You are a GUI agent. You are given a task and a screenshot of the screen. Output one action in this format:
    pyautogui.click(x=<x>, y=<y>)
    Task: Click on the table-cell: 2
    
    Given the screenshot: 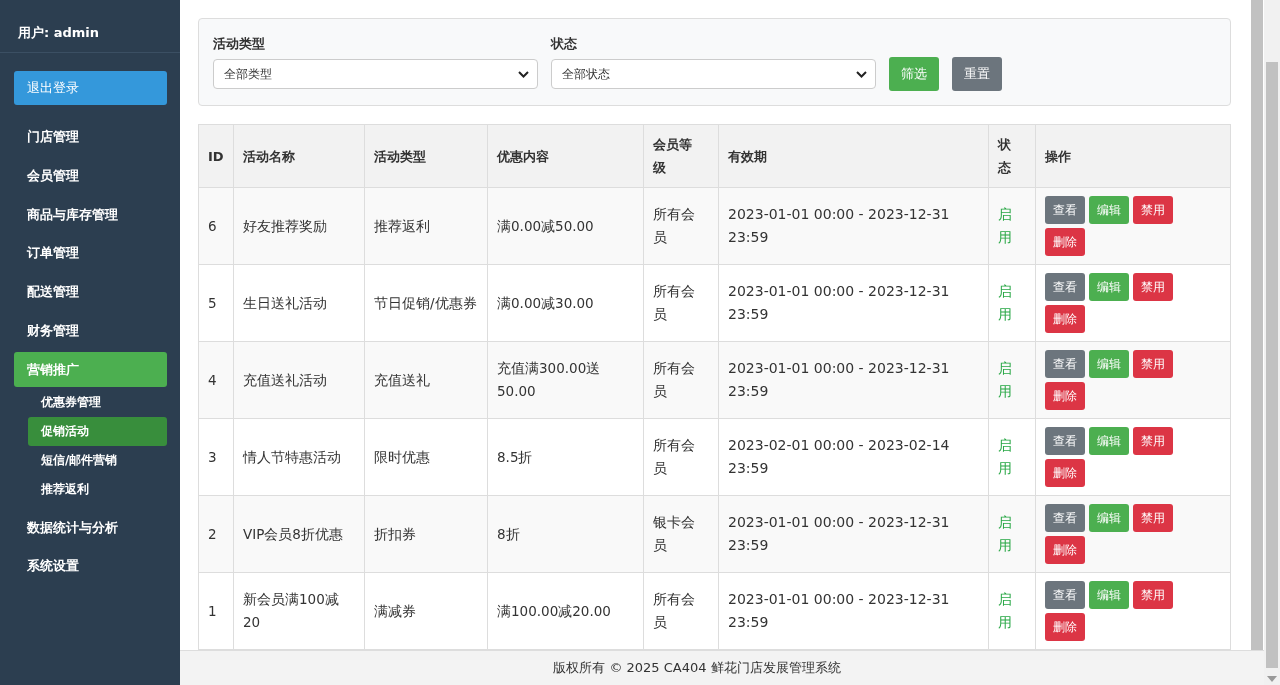 What is the action you would take?
    pyautogui.click(x=216, y=534)
    